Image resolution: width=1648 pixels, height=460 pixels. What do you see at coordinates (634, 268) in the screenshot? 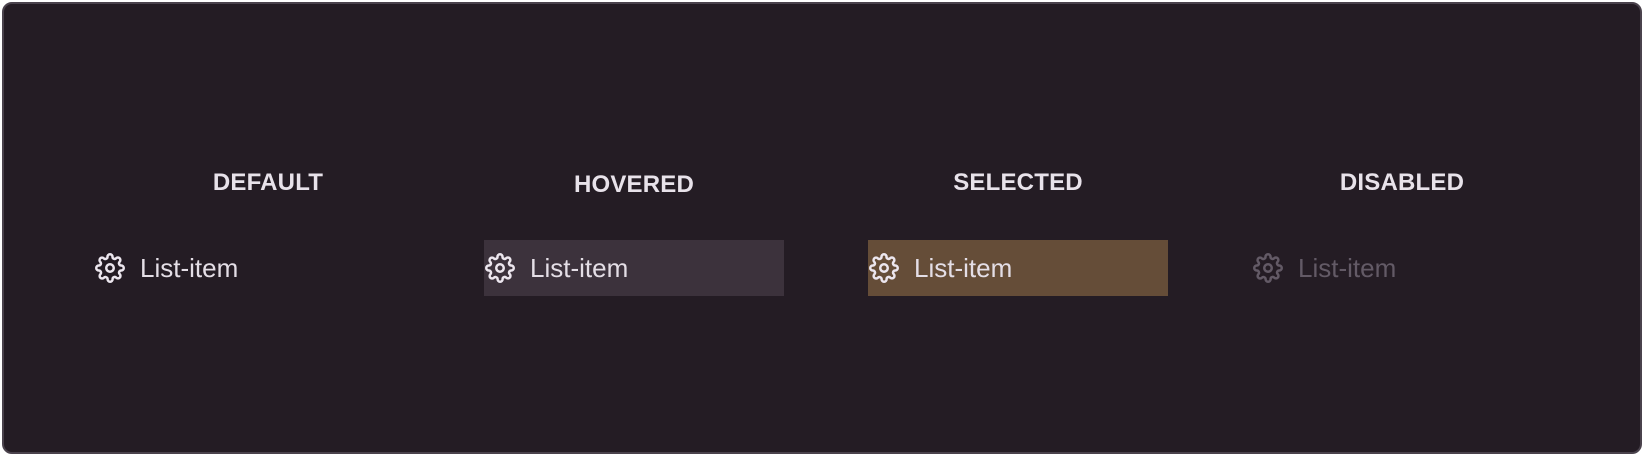
I see `list-item-hovered: List-item` at bounding box center [634, 268].